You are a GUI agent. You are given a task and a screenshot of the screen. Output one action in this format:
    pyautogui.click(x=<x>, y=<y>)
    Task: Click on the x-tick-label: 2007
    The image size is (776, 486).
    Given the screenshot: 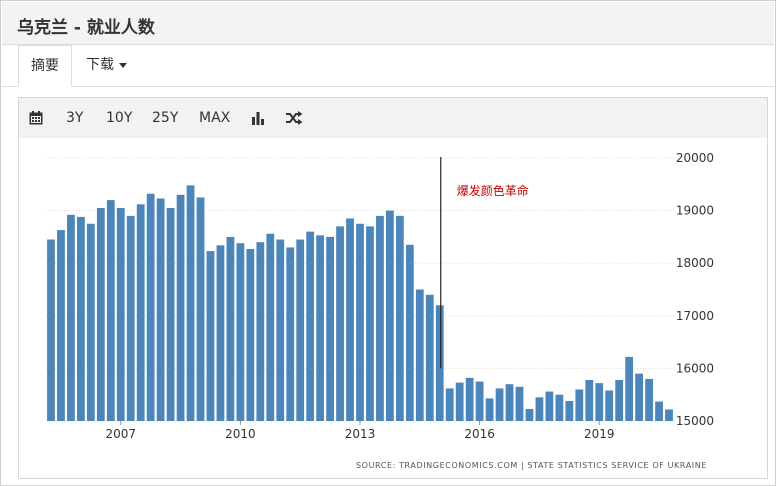 What is the action you would take?
    pyautogui.click(x=120, y=434)
    